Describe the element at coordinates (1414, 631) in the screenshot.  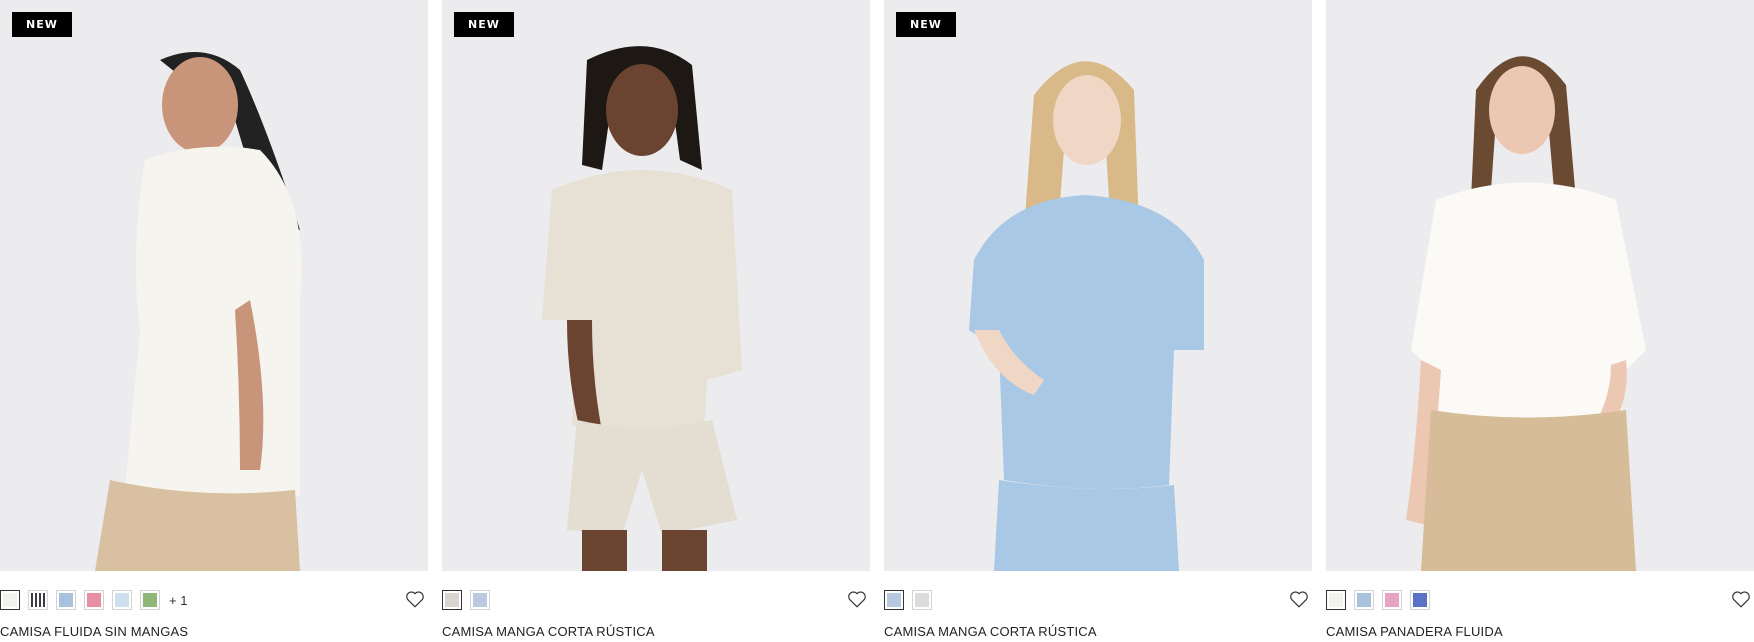
I see `product-title: CAMISA PANADERA FLUIDA` at that location.